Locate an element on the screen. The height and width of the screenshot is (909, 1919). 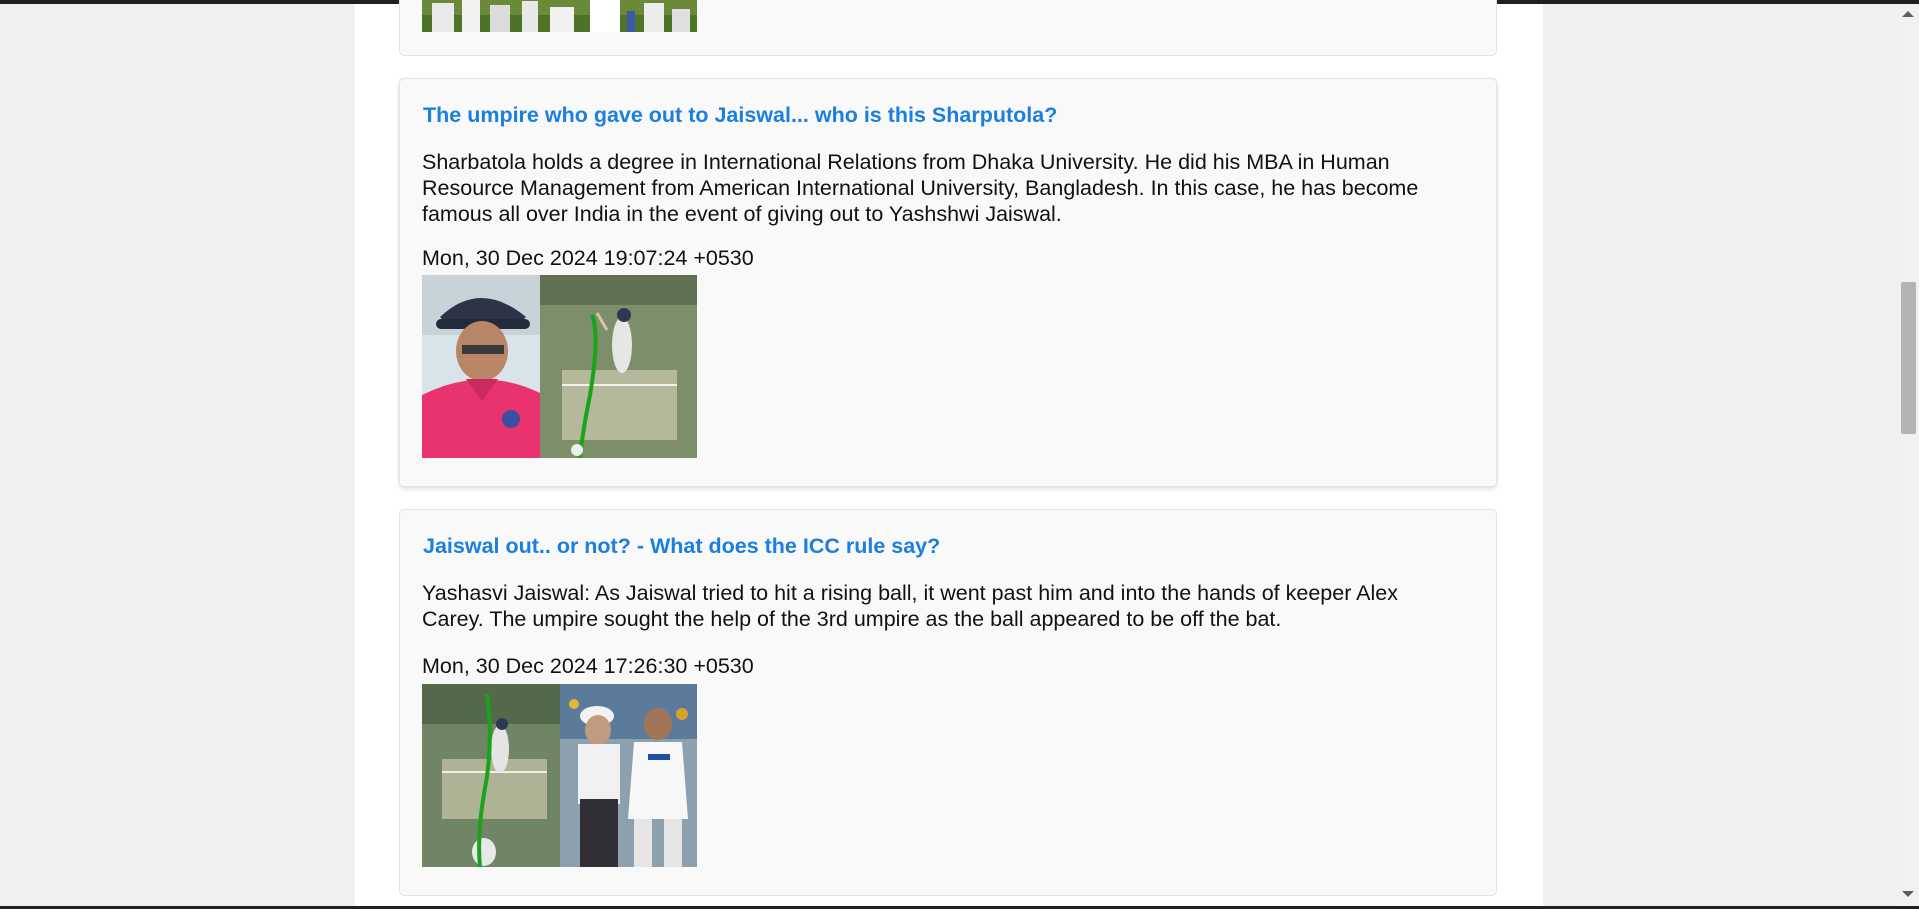
news-card-partial is located at coordinates (948, 28).